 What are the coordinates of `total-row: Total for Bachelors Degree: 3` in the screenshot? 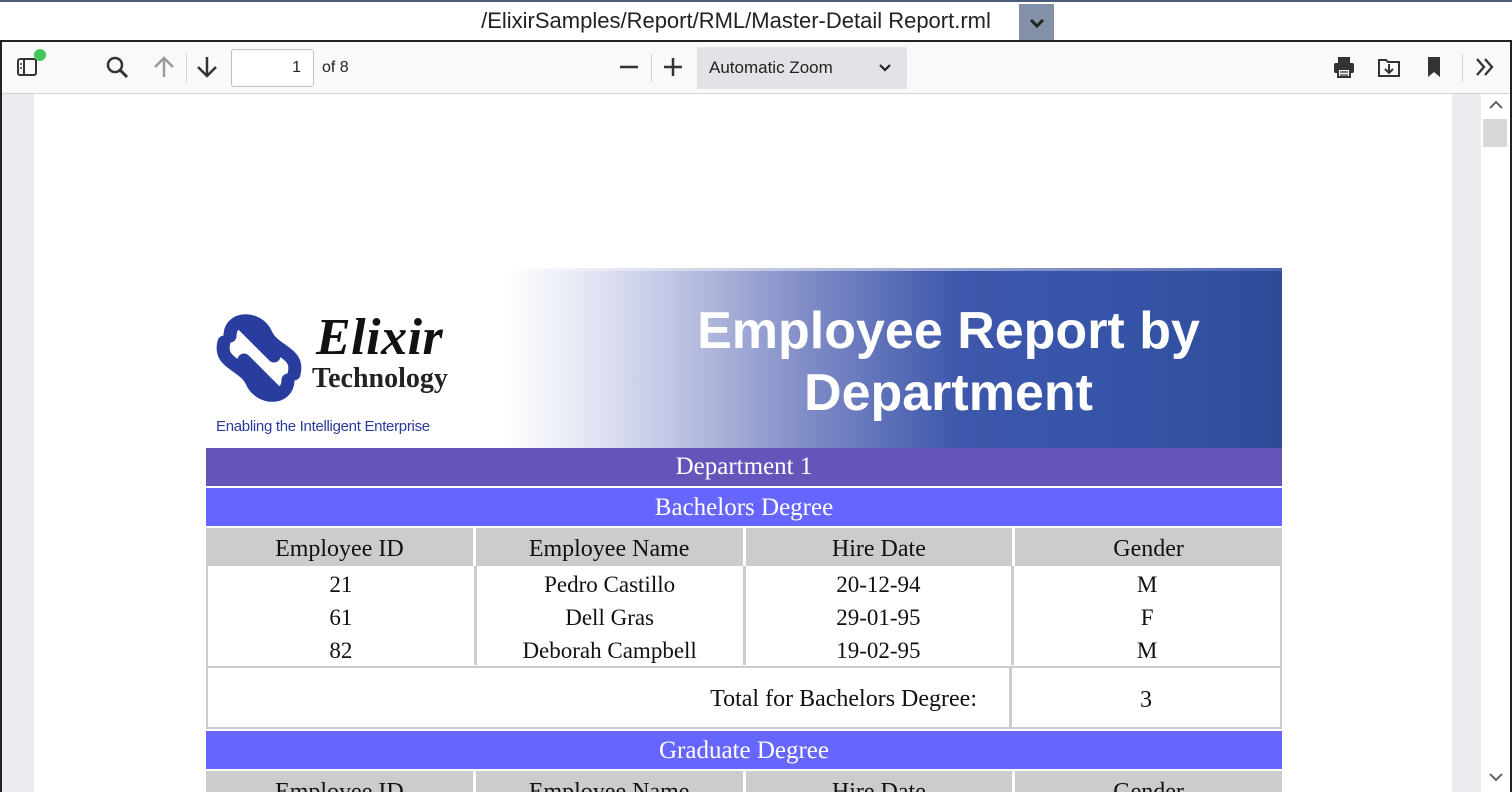 It's located at (744, 698).